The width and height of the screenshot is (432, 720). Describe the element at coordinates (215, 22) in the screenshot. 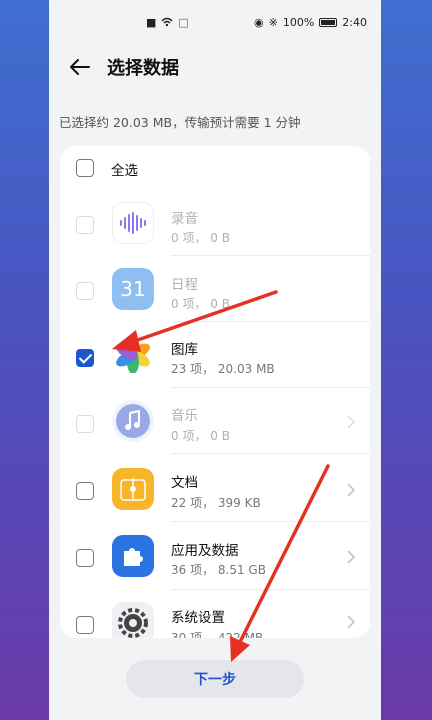

I see `status-bar: ■ □ ◉ ※ 100% 2:40` at that location.